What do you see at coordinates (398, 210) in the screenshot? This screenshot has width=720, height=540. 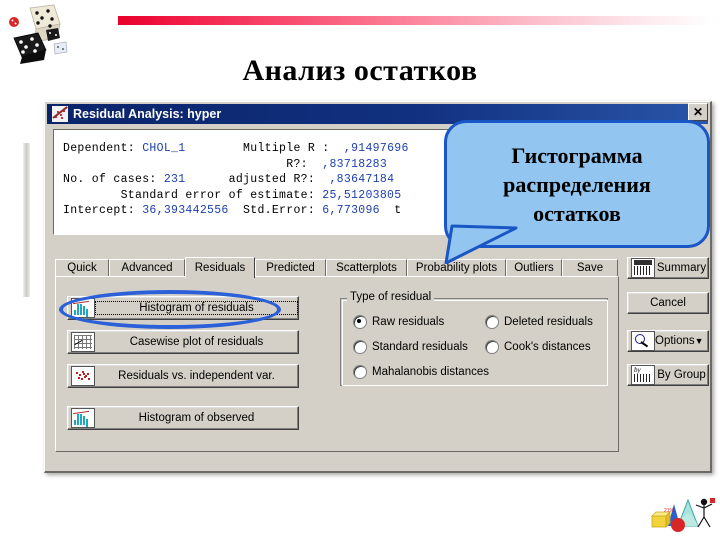 I see `t-label: t` at bounding box center [398, 210].